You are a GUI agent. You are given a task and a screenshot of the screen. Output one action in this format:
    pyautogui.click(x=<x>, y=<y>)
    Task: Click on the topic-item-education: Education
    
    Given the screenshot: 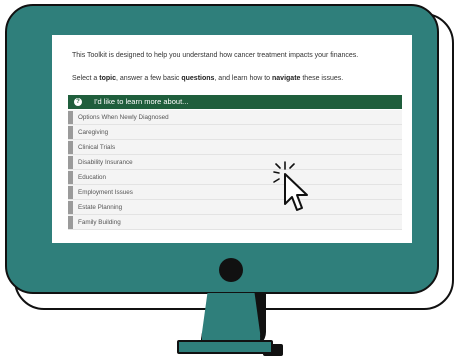 What is the action you would take?
    pyautogui.click(x=235, y=177)
    